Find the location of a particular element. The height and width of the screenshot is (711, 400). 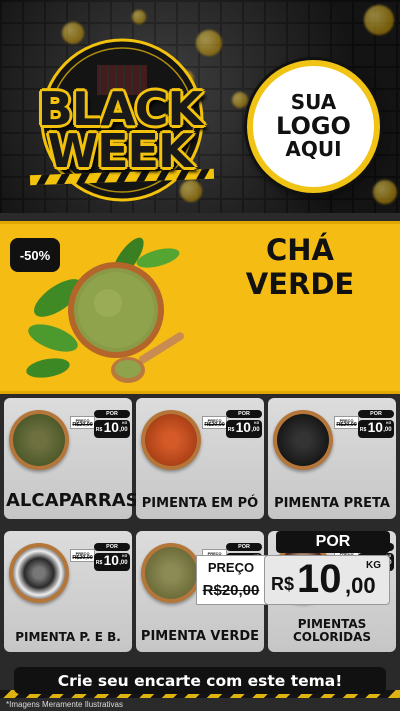

new-price-box: R$10,00 KG is located at coordinates (327, 580).